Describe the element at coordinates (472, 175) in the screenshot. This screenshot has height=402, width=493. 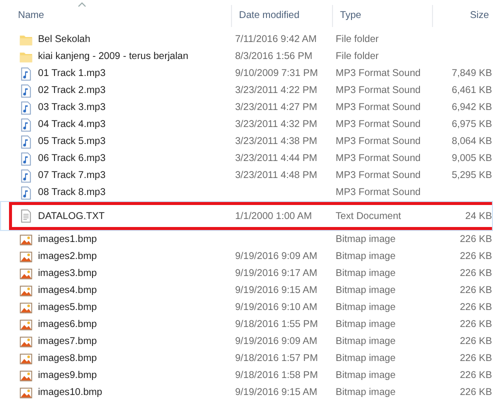
I see `file-size: 5,295 KB` at that location.